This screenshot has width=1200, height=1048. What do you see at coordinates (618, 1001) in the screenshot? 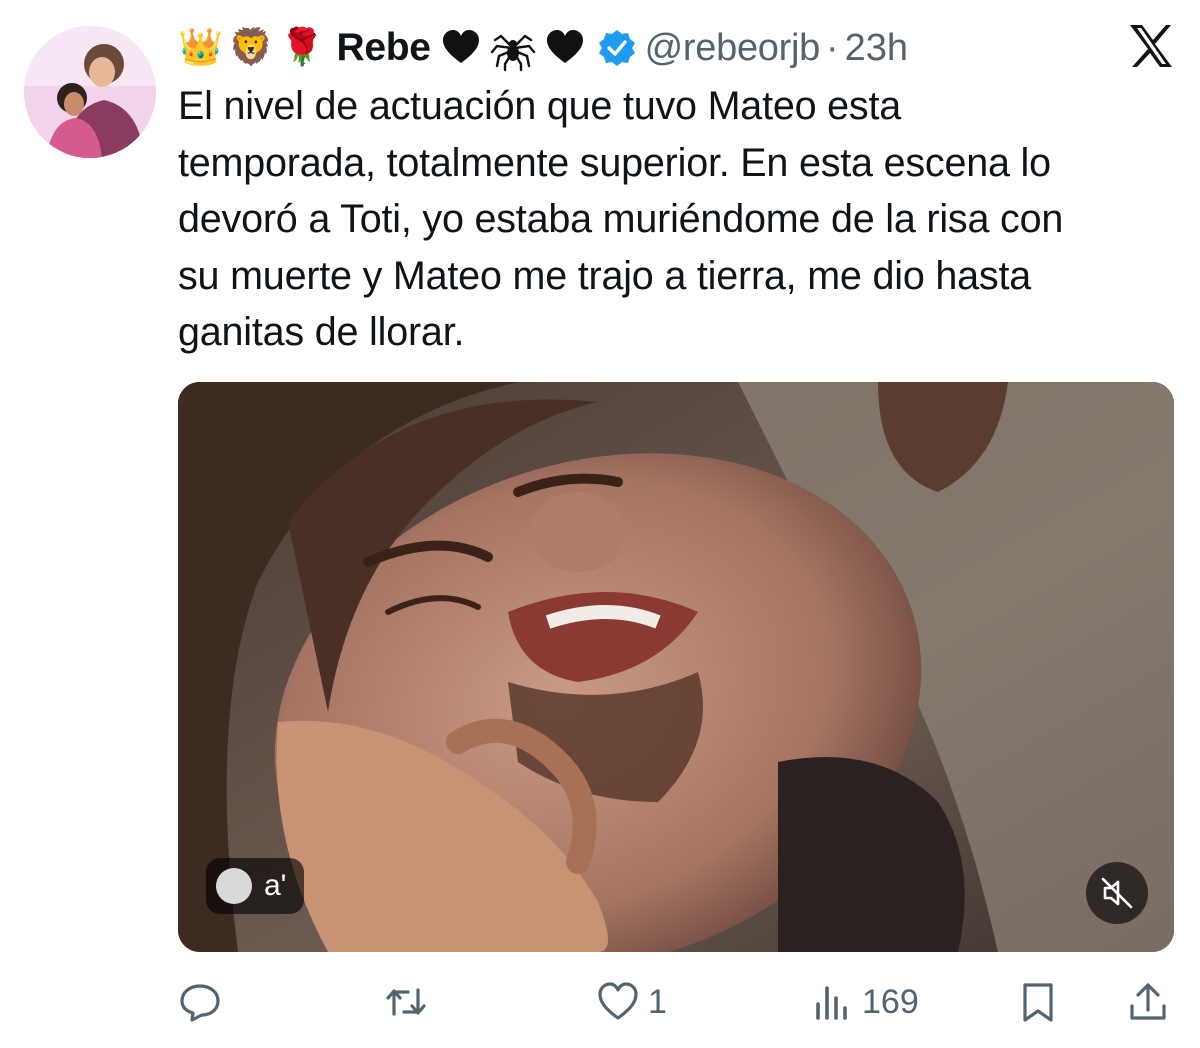
I see `heart-outline-icon` at bounding box center [618, 1001].